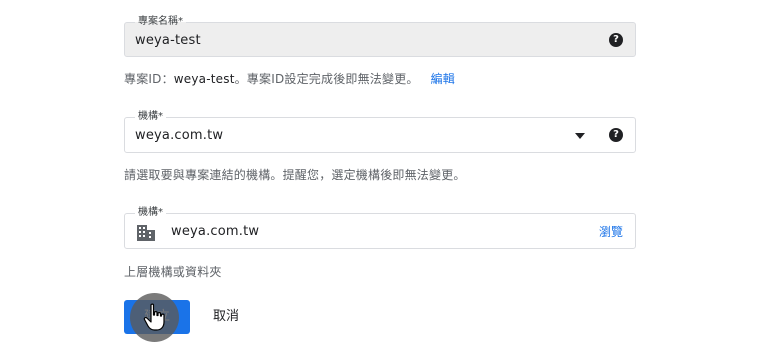 The image size is (760, 347). Describe the element at coordinates (215, 231) in the screenshot. I see `location-value: weya.com.tw` at that location.